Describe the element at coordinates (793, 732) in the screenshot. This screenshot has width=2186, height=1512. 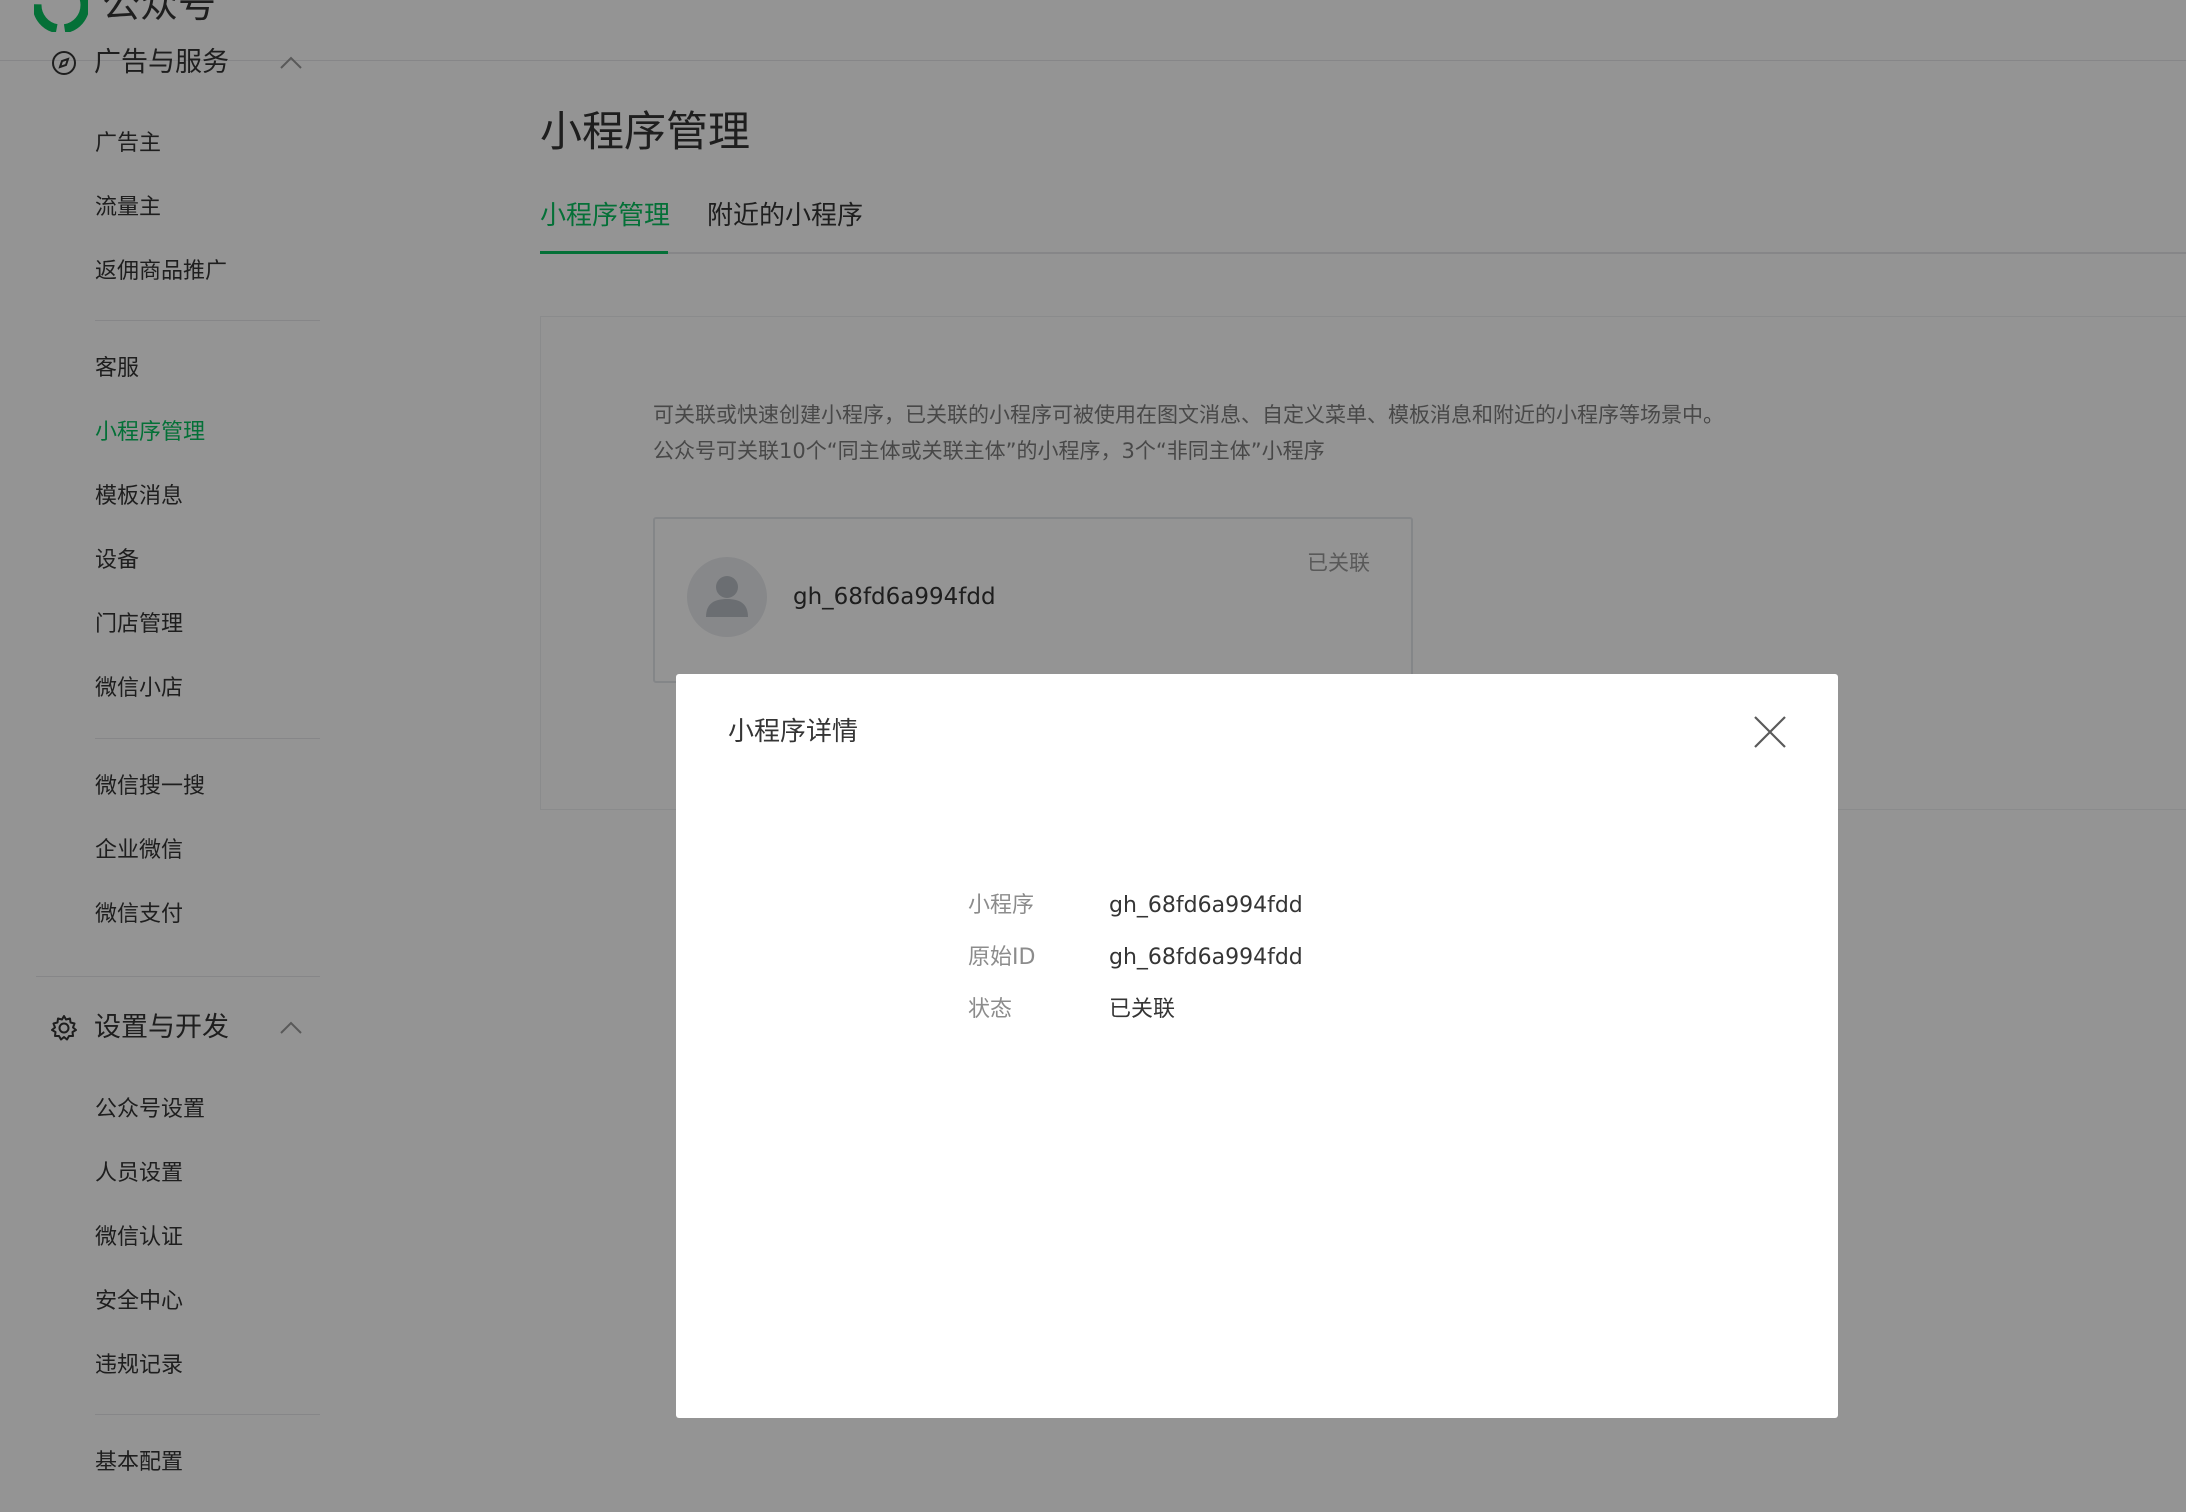
I see `dialog-title: 小程序详情` at that location.